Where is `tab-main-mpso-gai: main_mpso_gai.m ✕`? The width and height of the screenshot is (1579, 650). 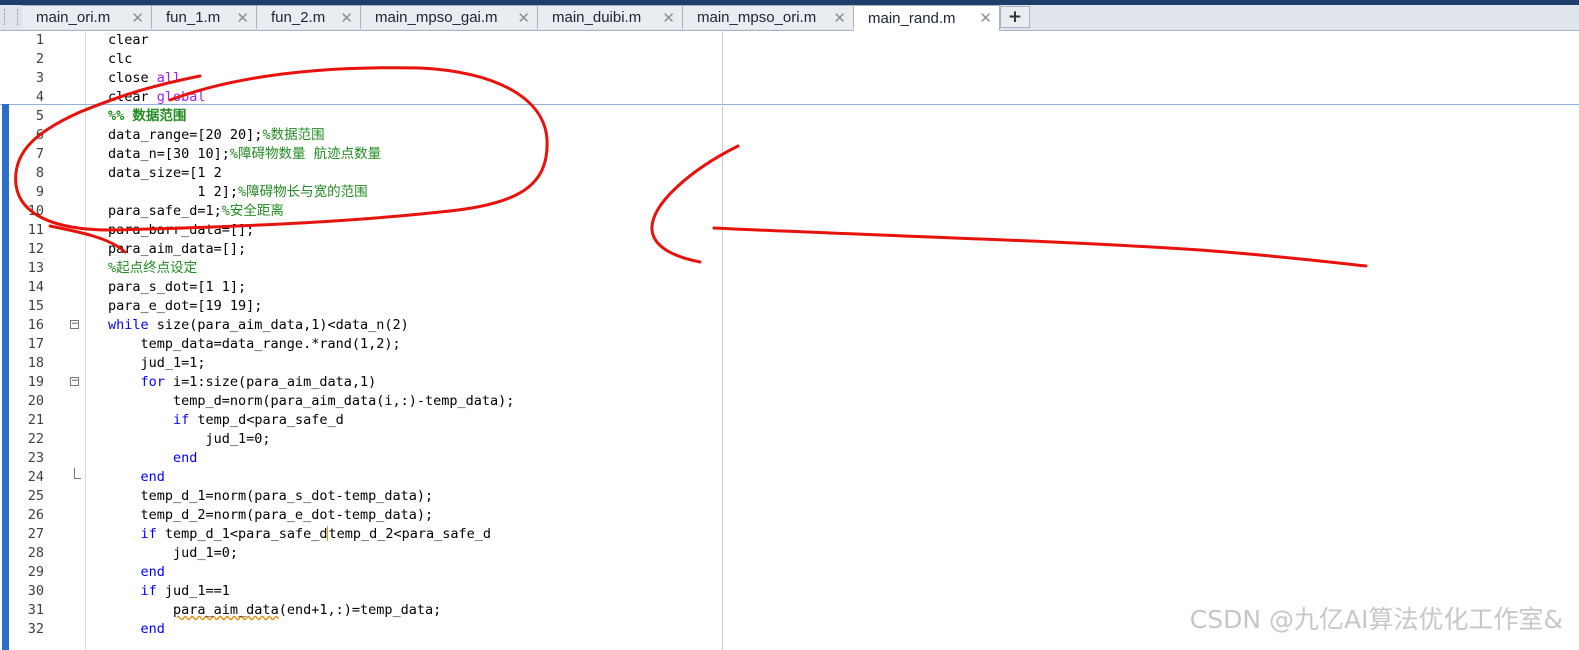
tab-main-mpso-gai: main_mpso_gai.m ✕ is located at coordinates (449, 17).